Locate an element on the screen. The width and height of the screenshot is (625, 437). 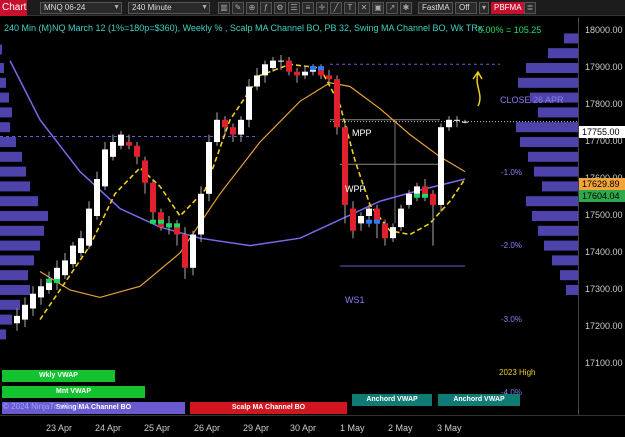
weekly-range-value: 0.00% = 105.25 is located at coordinates (510, 30).